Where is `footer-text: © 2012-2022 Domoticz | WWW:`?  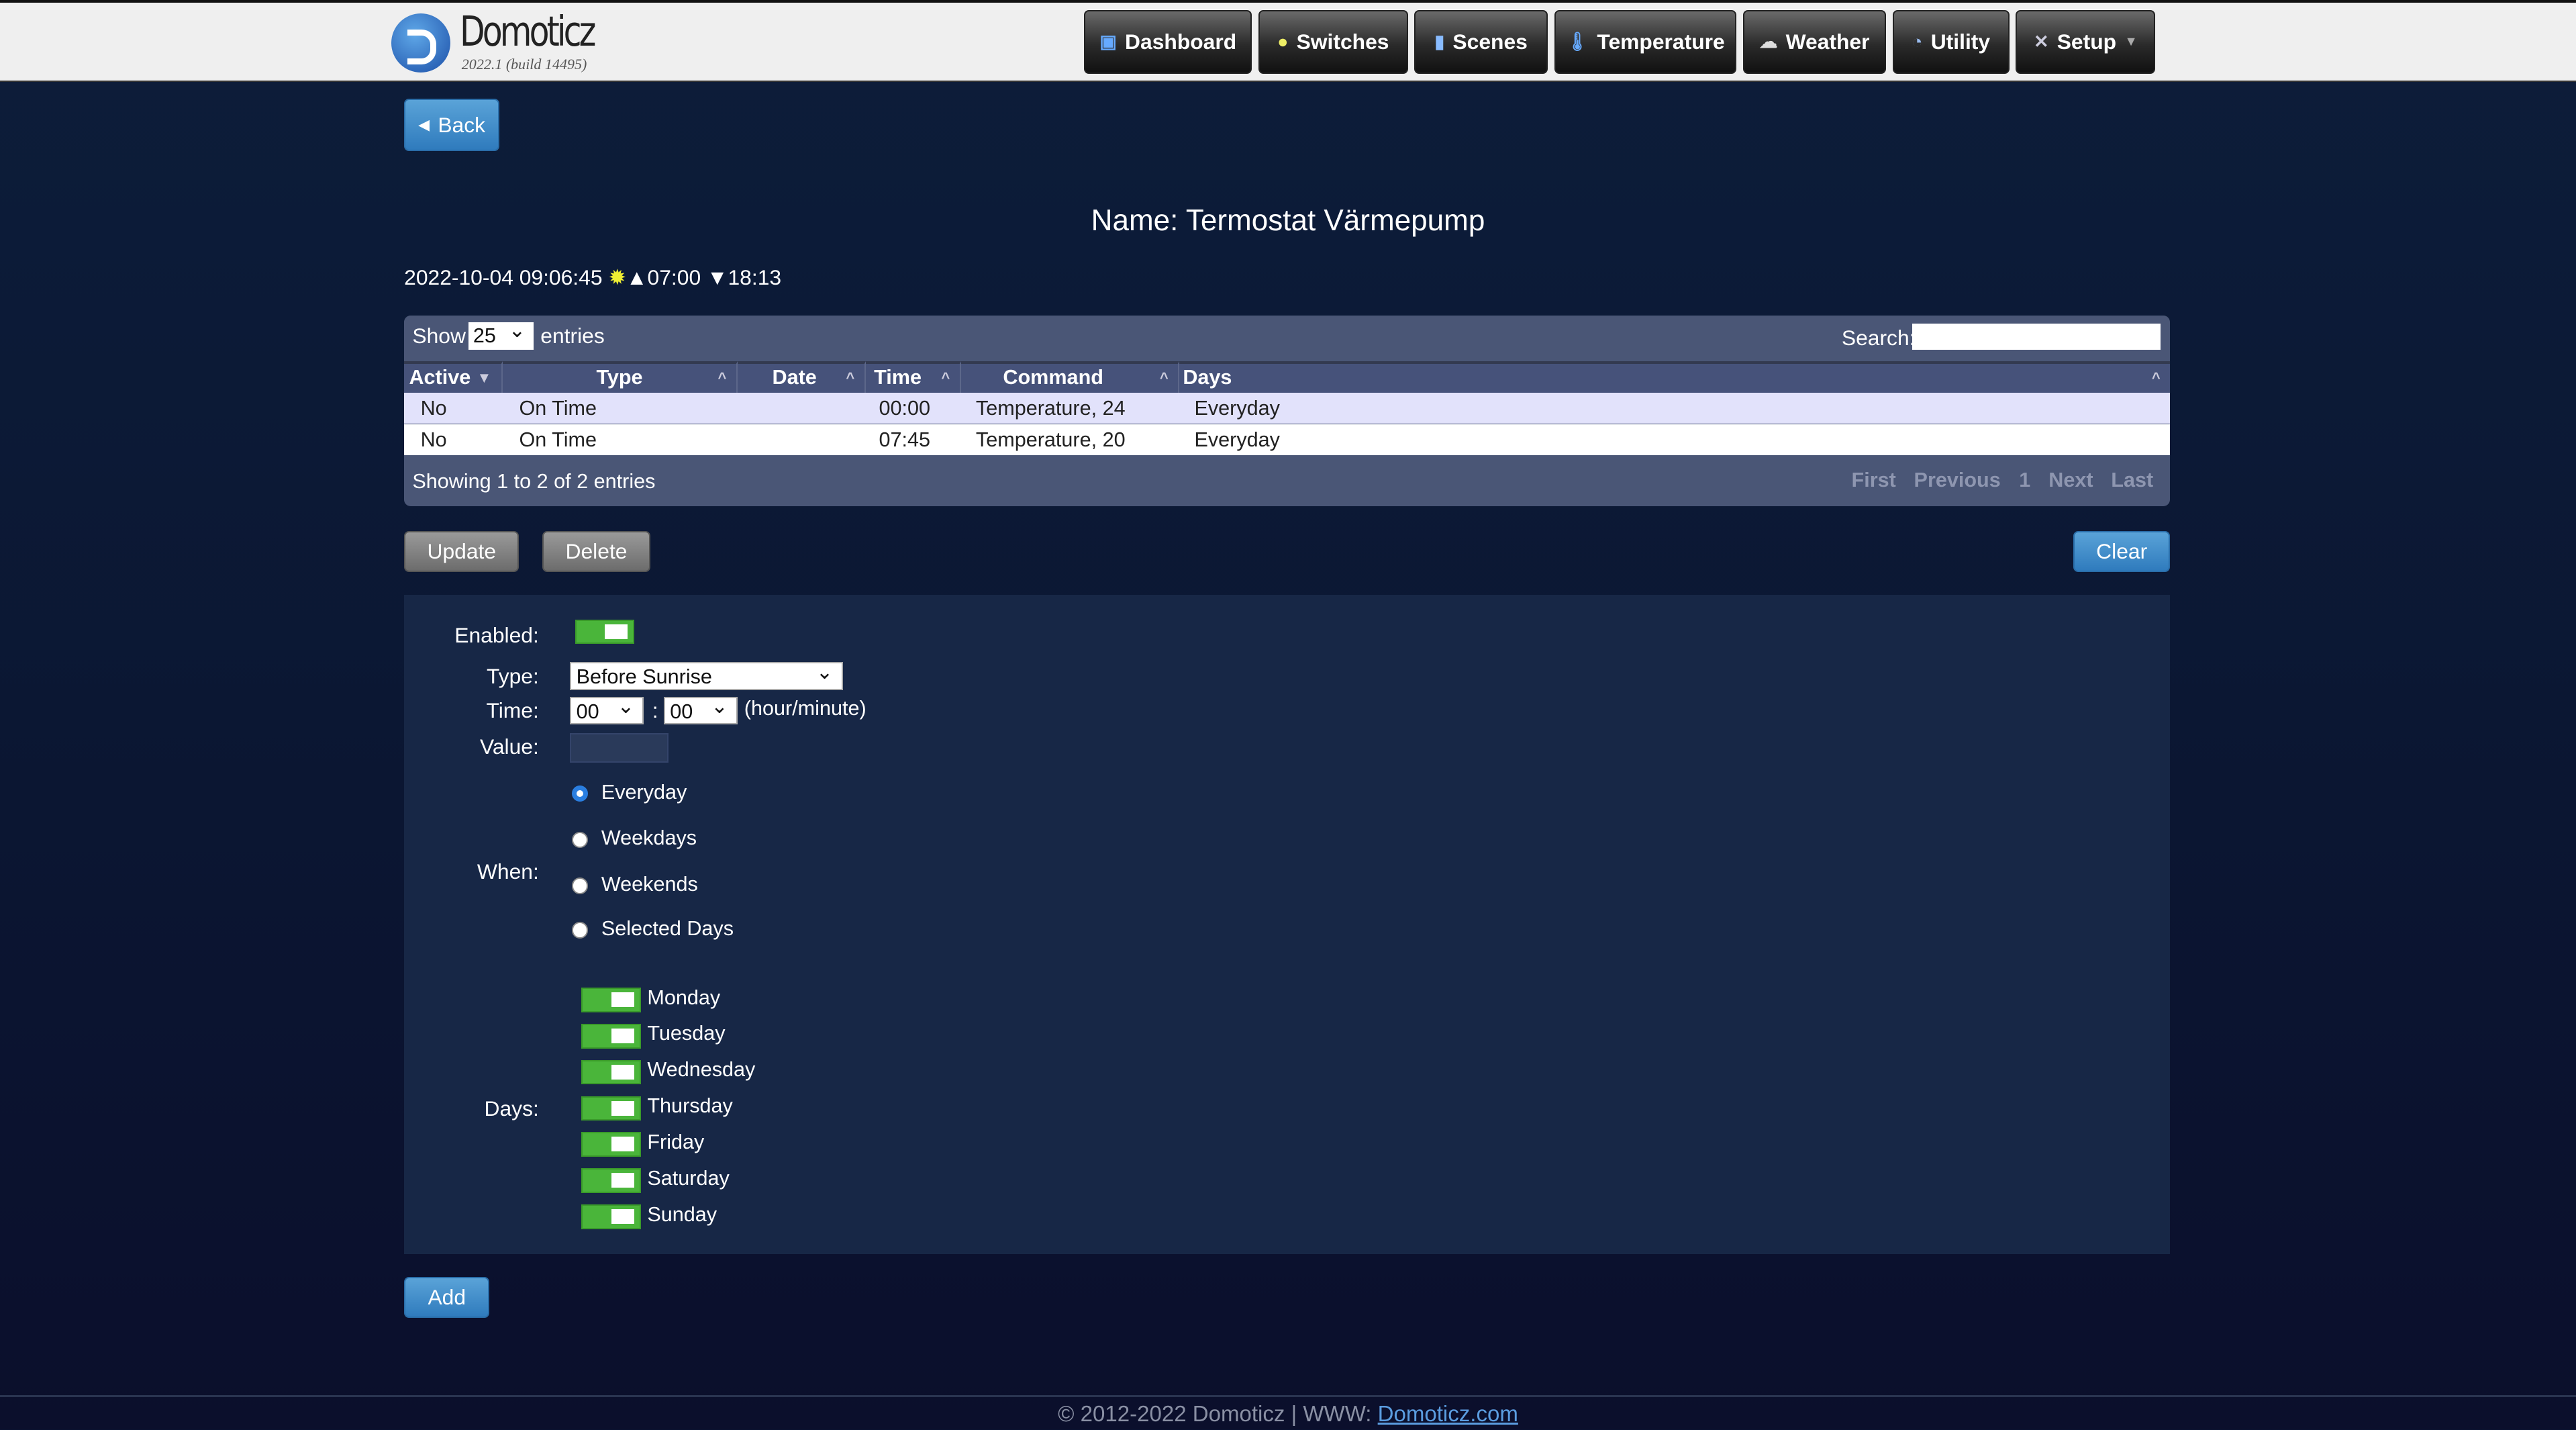
footer-text: © 2012-2022 Domoticz | WWW: is located at coordinates (1218, 1414).